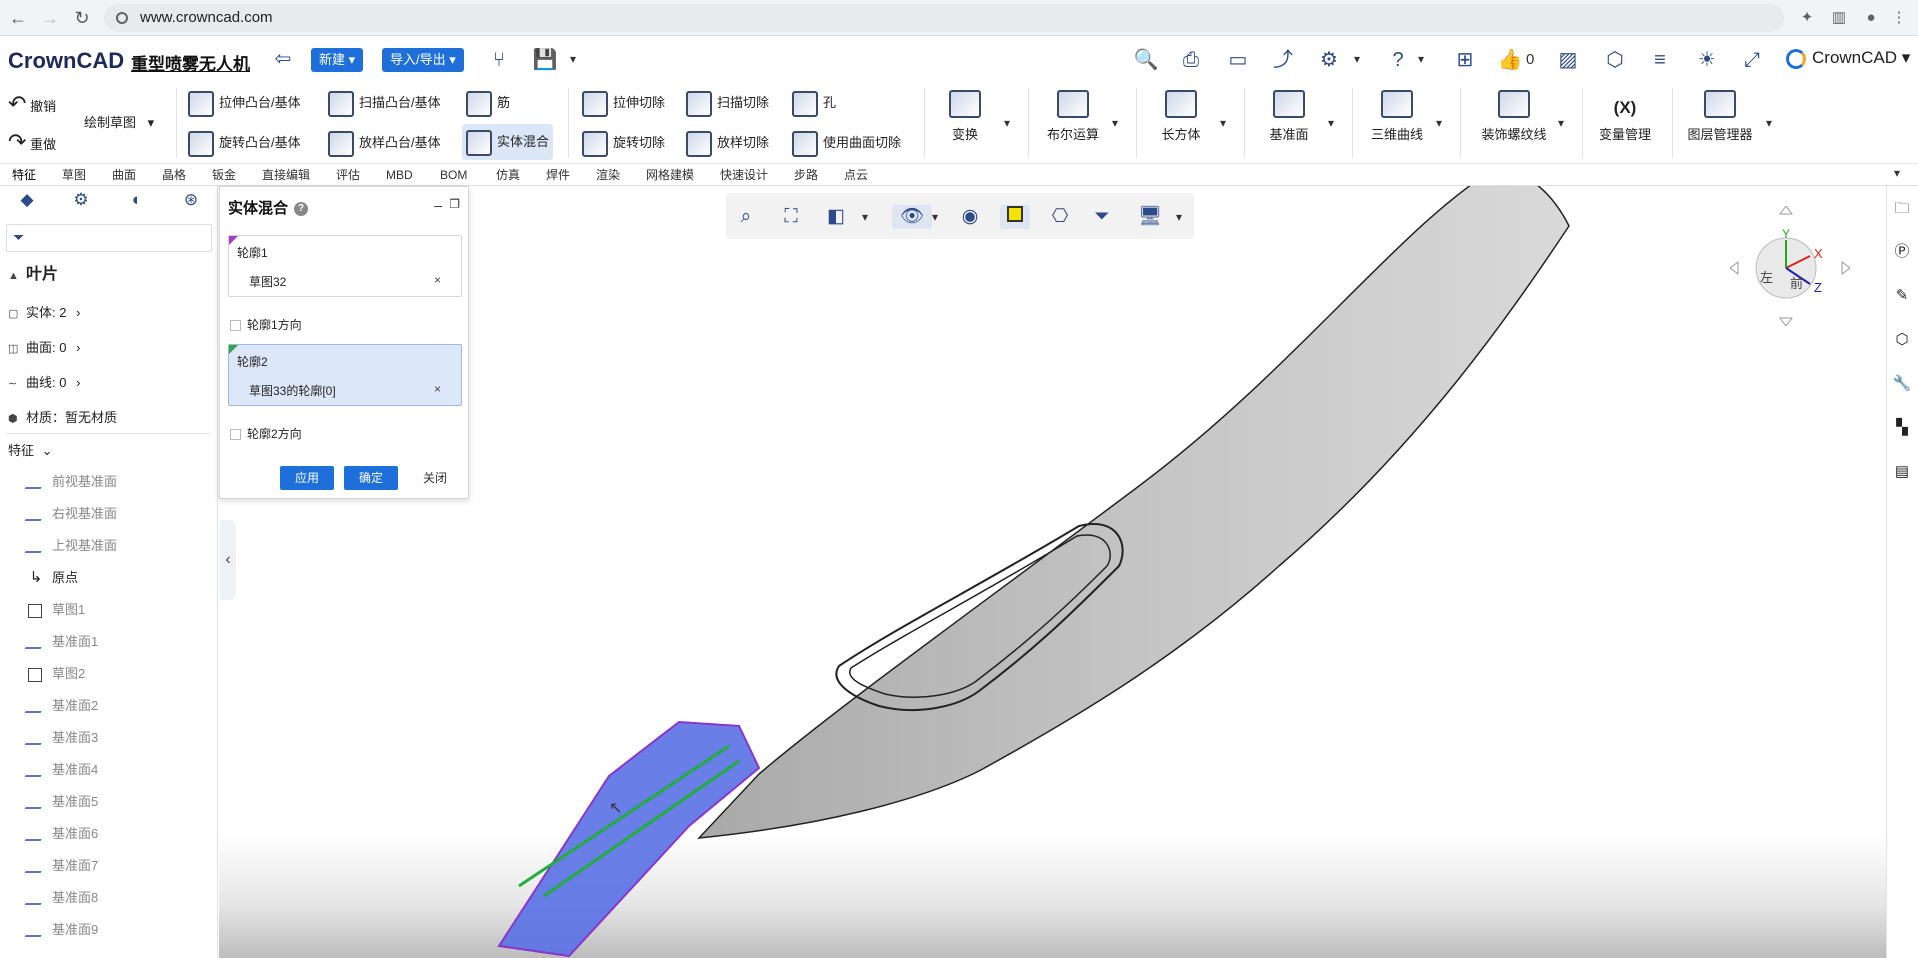  What do you see at coordinates (1283, 60) in the screenshot?
I see `share-icon: ⤴` at bounding box center [1283, 60].